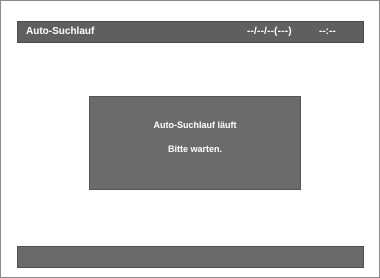 The width and height of the screenshot is (380, 278). I want to click on header-date: --/--/--(---), so click(269, 31).